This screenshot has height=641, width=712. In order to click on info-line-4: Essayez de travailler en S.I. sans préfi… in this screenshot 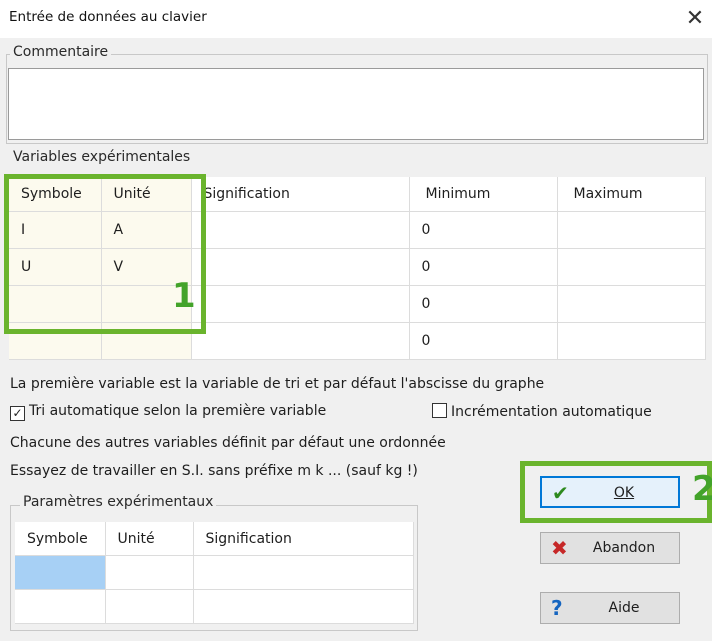, I will do `click(214, 471)`.